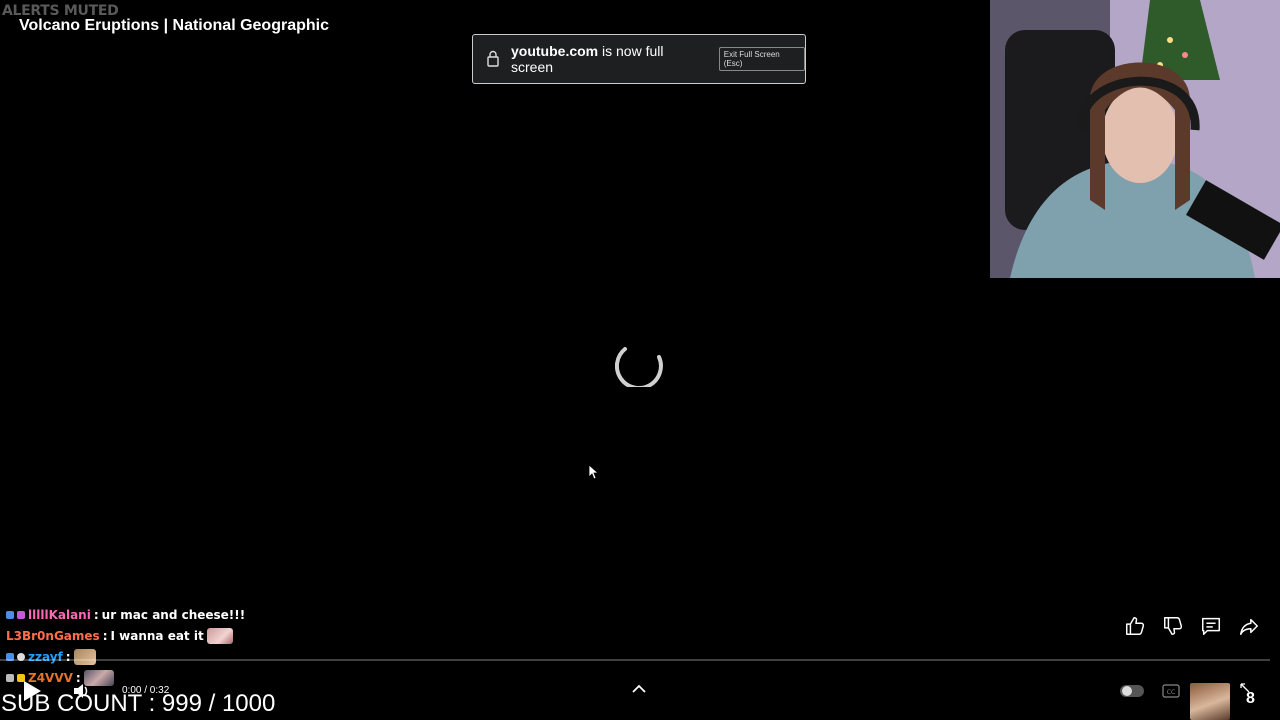 This screenshot has height=720, width=1280. I want to click on webcam-overlay, so click(1135, 139).